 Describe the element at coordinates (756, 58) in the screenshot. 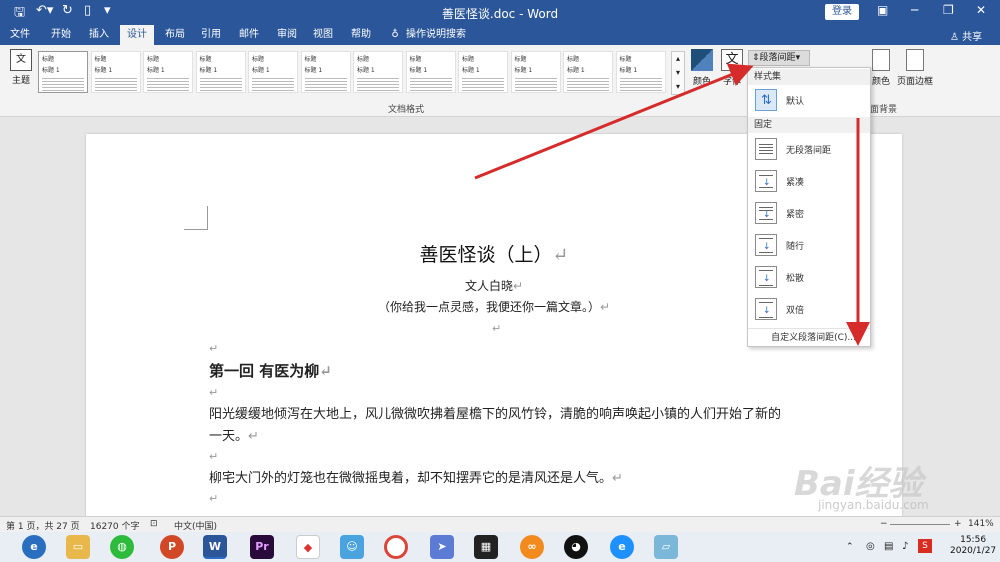

I see `paragraph-spacing-icon: ⇕` at that location.